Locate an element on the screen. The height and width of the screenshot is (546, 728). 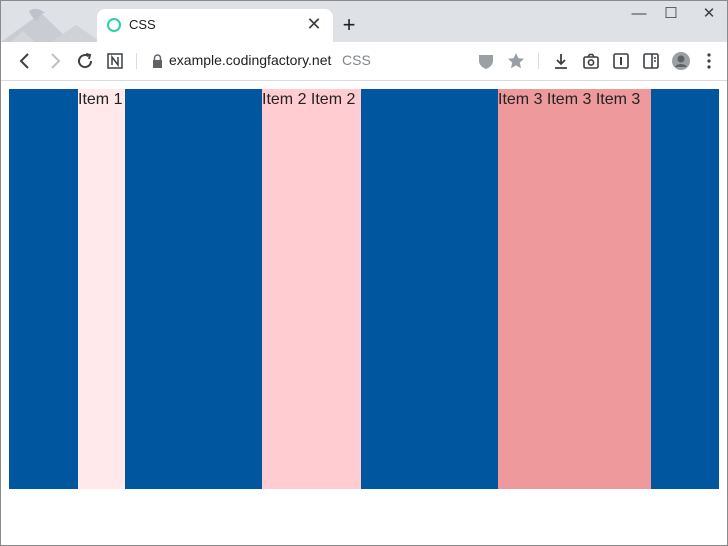
flex-item-1: Item 1 is located at coordinates (101, 289).